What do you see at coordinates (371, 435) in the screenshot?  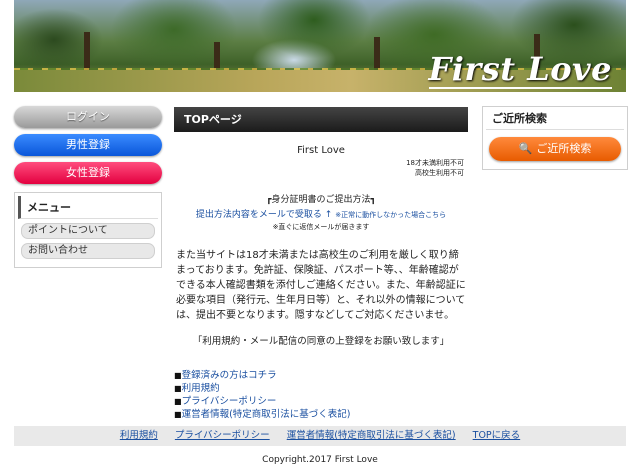 I see `footer-link-operator-info: 運営者情報(特定商取引法に基づく表記)` at bounding box center [371, 435].